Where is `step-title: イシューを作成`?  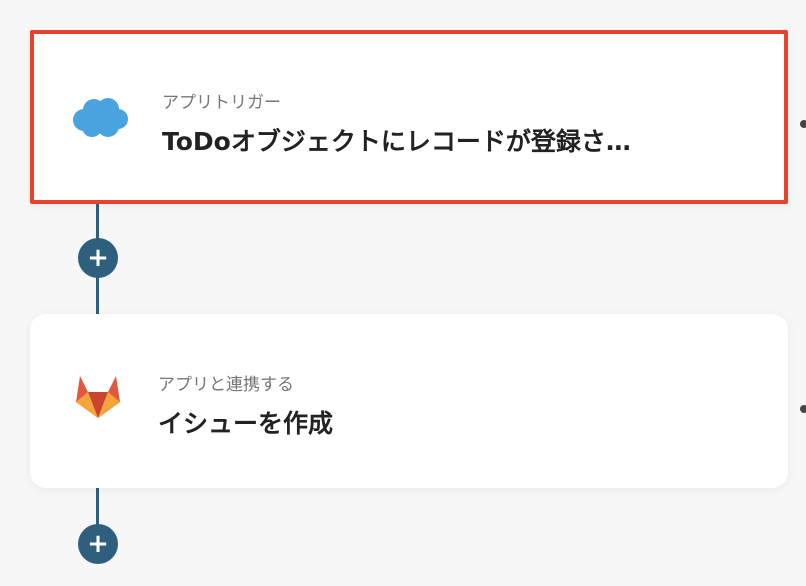 step-title: イシューを作成 is located at coordinates (246, 423).